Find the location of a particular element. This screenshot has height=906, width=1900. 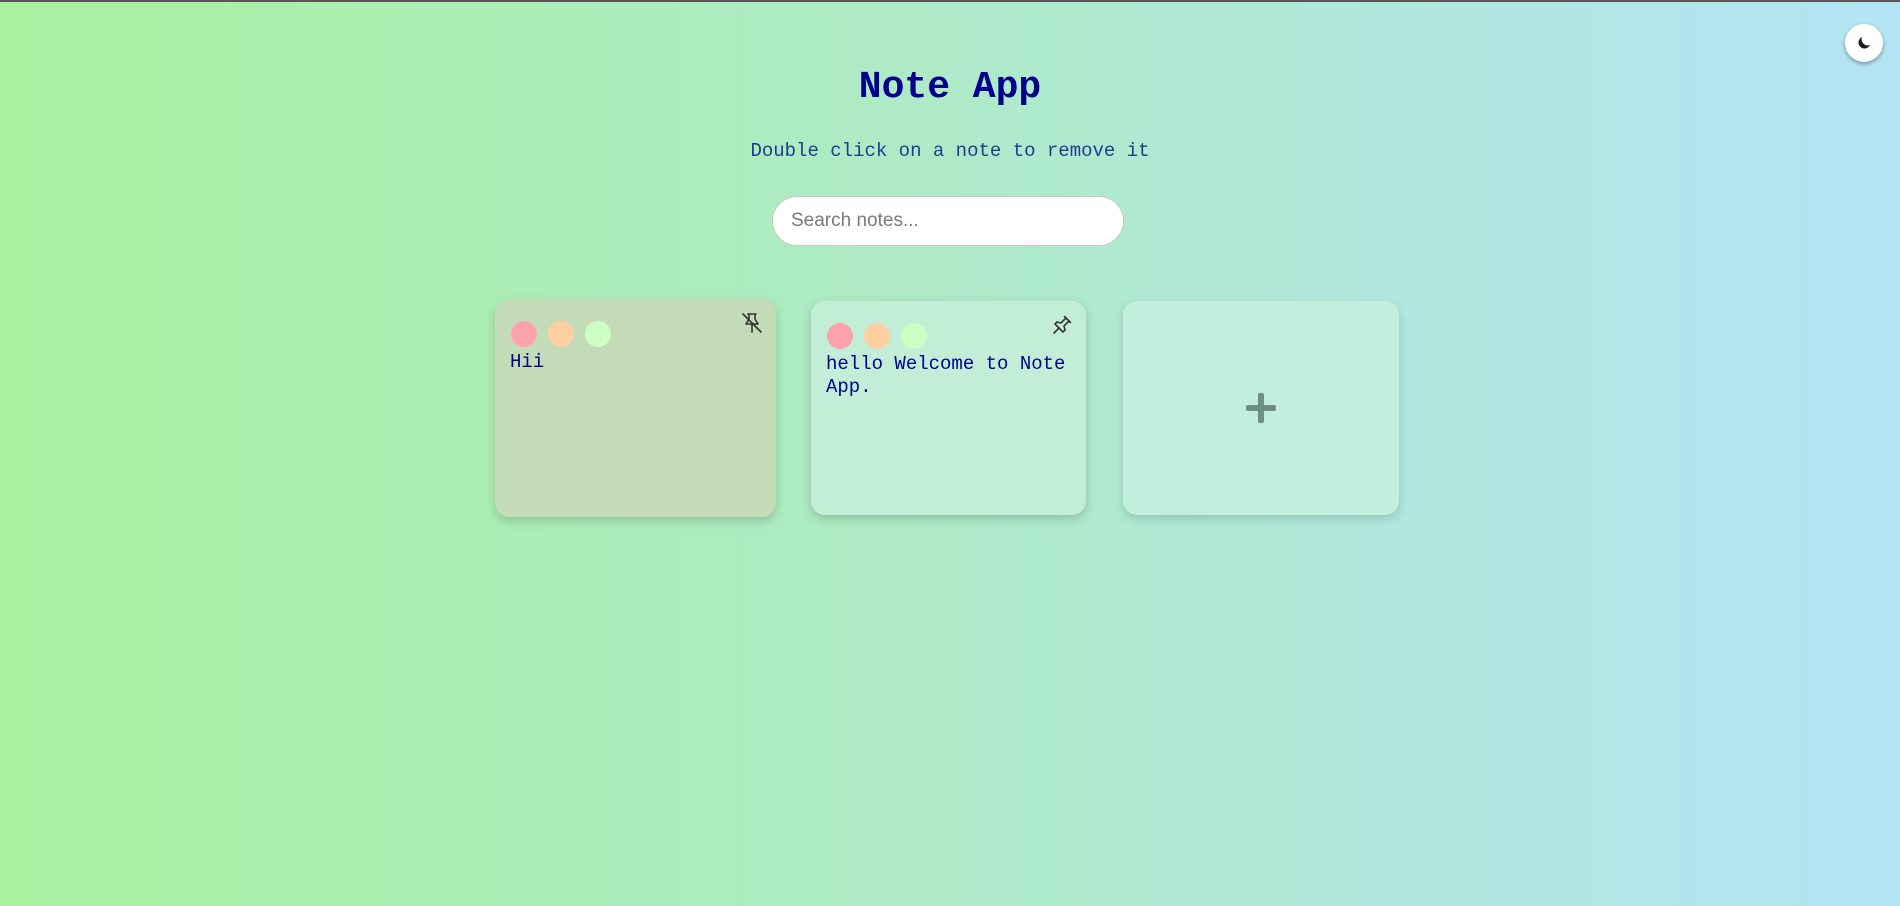

theme-toggle-button is located at coordinates (1864, 43).